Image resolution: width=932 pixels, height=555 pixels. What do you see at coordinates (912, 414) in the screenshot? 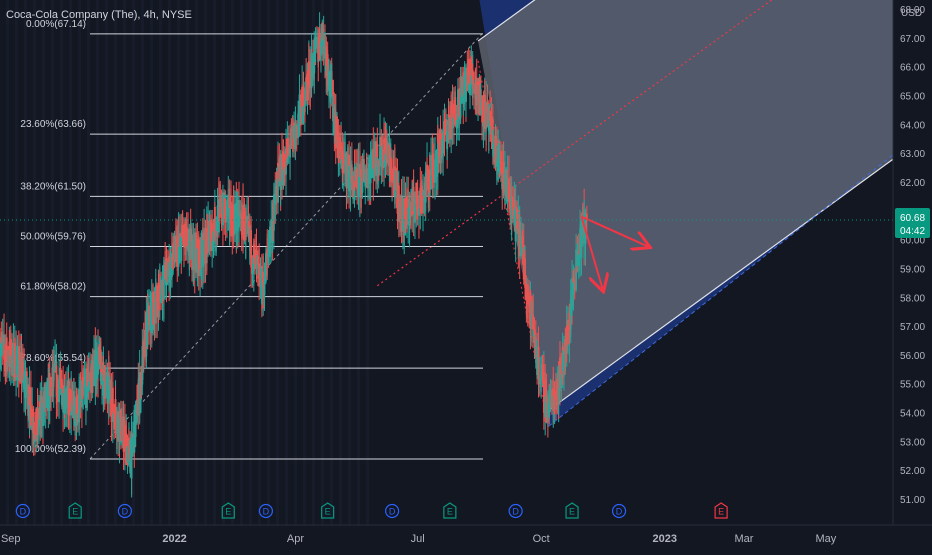
I see `price-tick-label: 54.00` at bounding box center [912, 414].